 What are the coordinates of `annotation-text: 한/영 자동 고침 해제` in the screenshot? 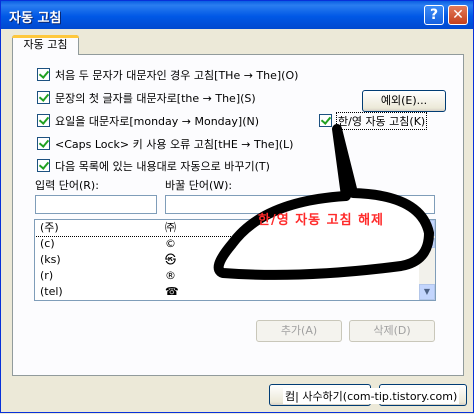 It's located at (321, 220).